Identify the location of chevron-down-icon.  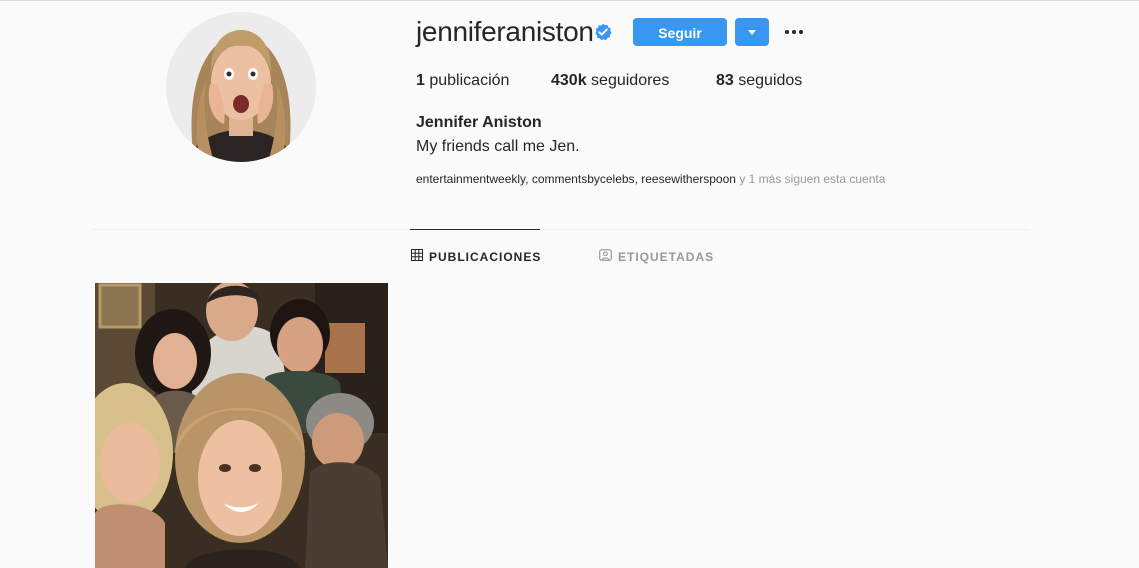
(752, 32).